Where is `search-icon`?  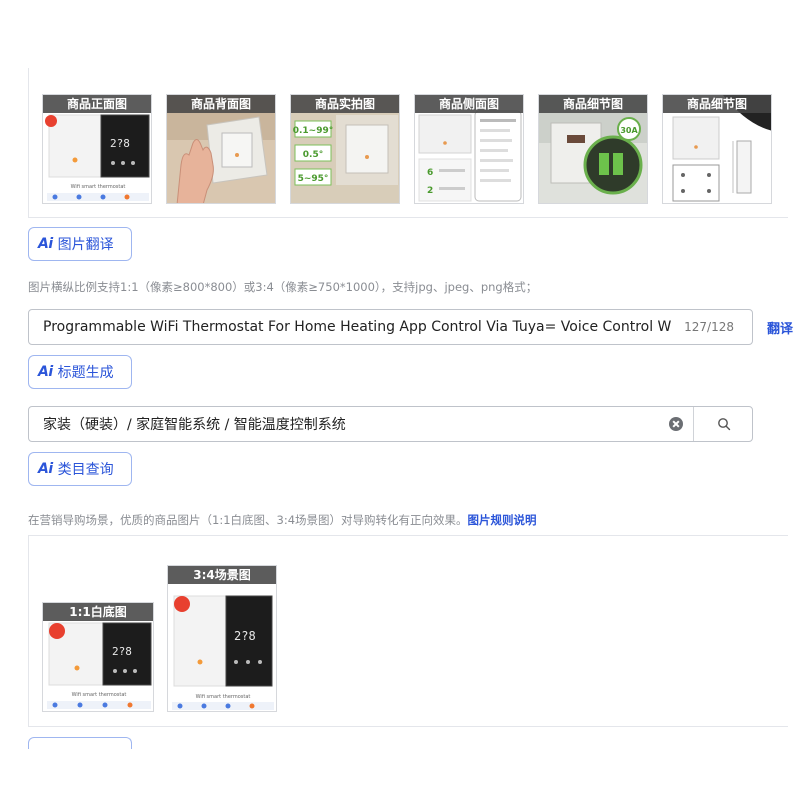 search-icon is located at coordinates (723, 424).